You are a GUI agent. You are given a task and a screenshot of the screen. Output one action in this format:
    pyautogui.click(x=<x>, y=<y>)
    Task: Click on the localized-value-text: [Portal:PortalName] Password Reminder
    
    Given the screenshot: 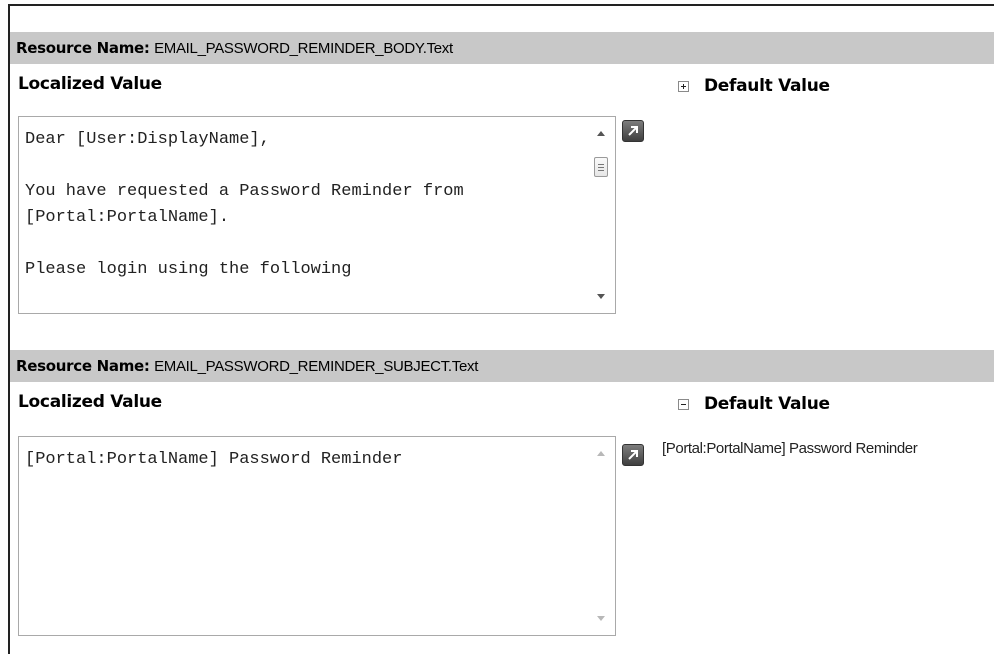 What is the action you would take?
    pyautogui.click(x=304, y=460)
    